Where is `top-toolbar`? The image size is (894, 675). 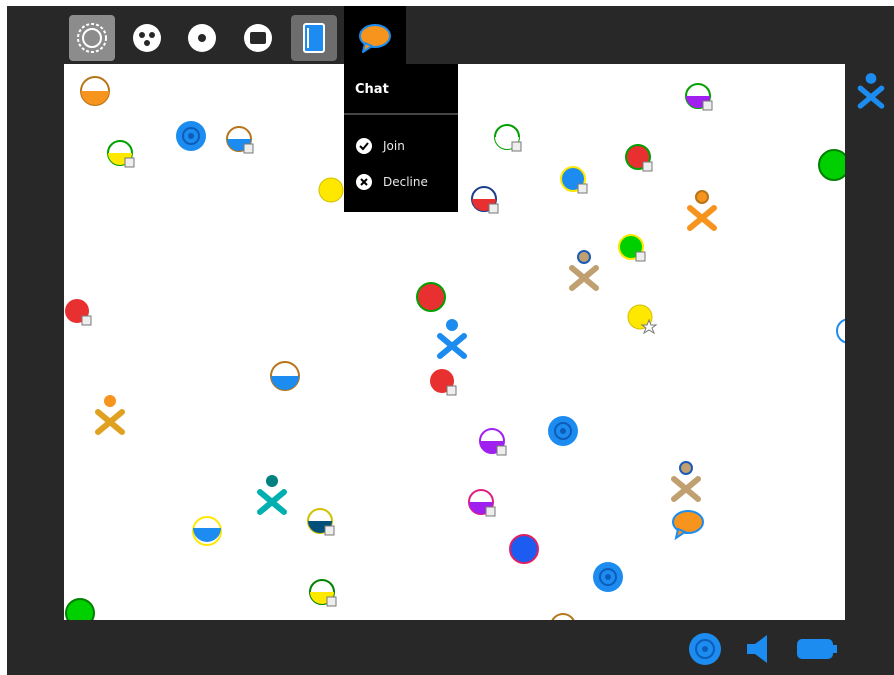
top-toolbar is located at coordinates (450, 38).